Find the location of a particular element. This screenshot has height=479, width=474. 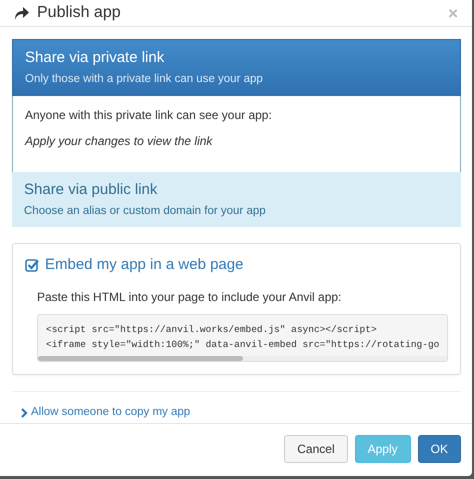

embed-instructions: Paste this HTML into your page to include your Anvil app: is located at coordinates (189, 297).